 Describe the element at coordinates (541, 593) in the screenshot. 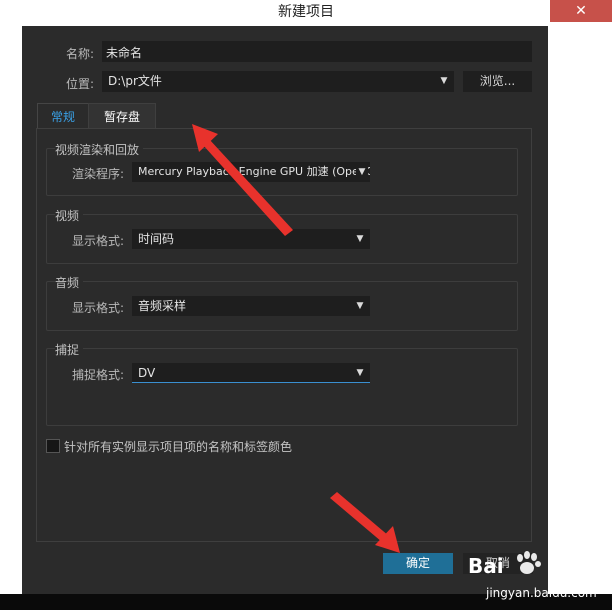

I see `watermark-url: jingyan.baidu.com` at that location.